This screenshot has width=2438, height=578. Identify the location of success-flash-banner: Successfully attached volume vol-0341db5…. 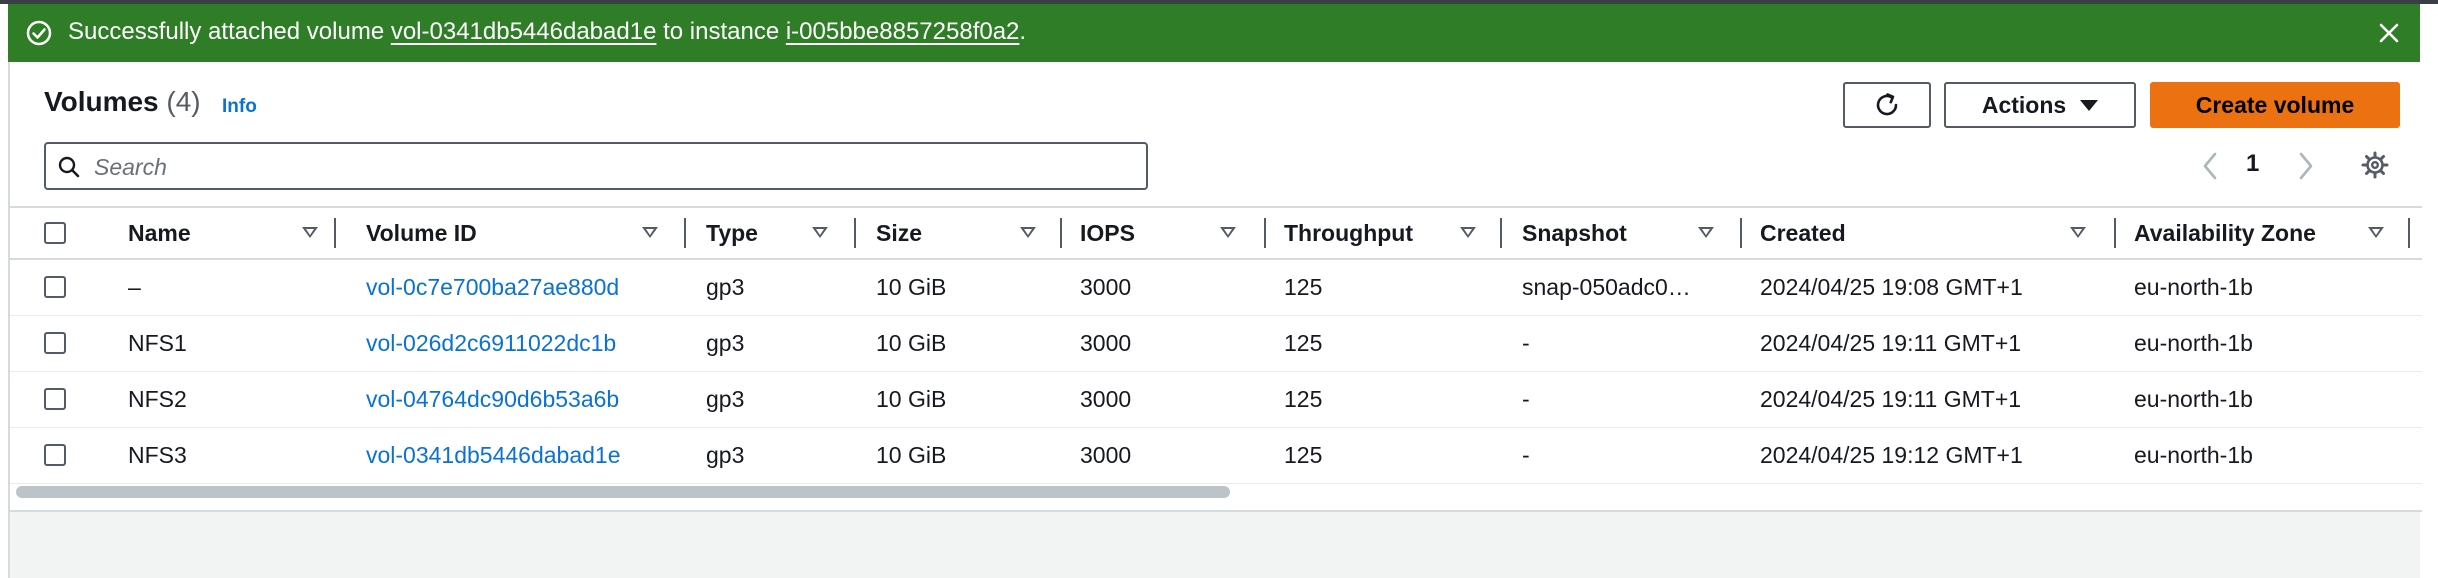
(1214, 33).